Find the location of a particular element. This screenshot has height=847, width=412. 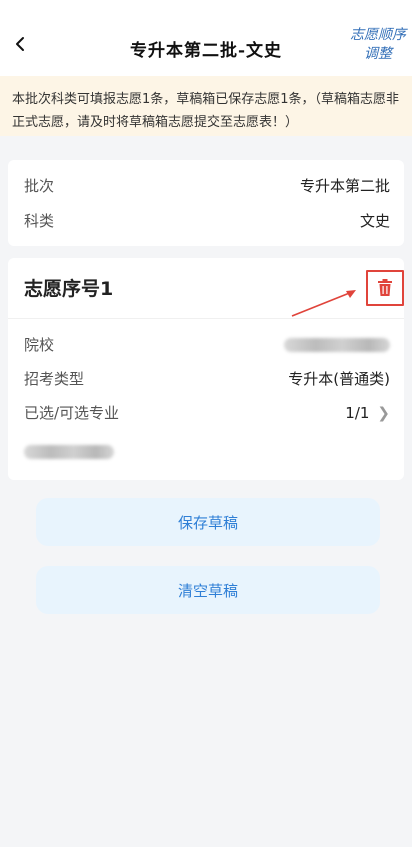

majors-value: 1/1 is located at coordinates (357, 412).